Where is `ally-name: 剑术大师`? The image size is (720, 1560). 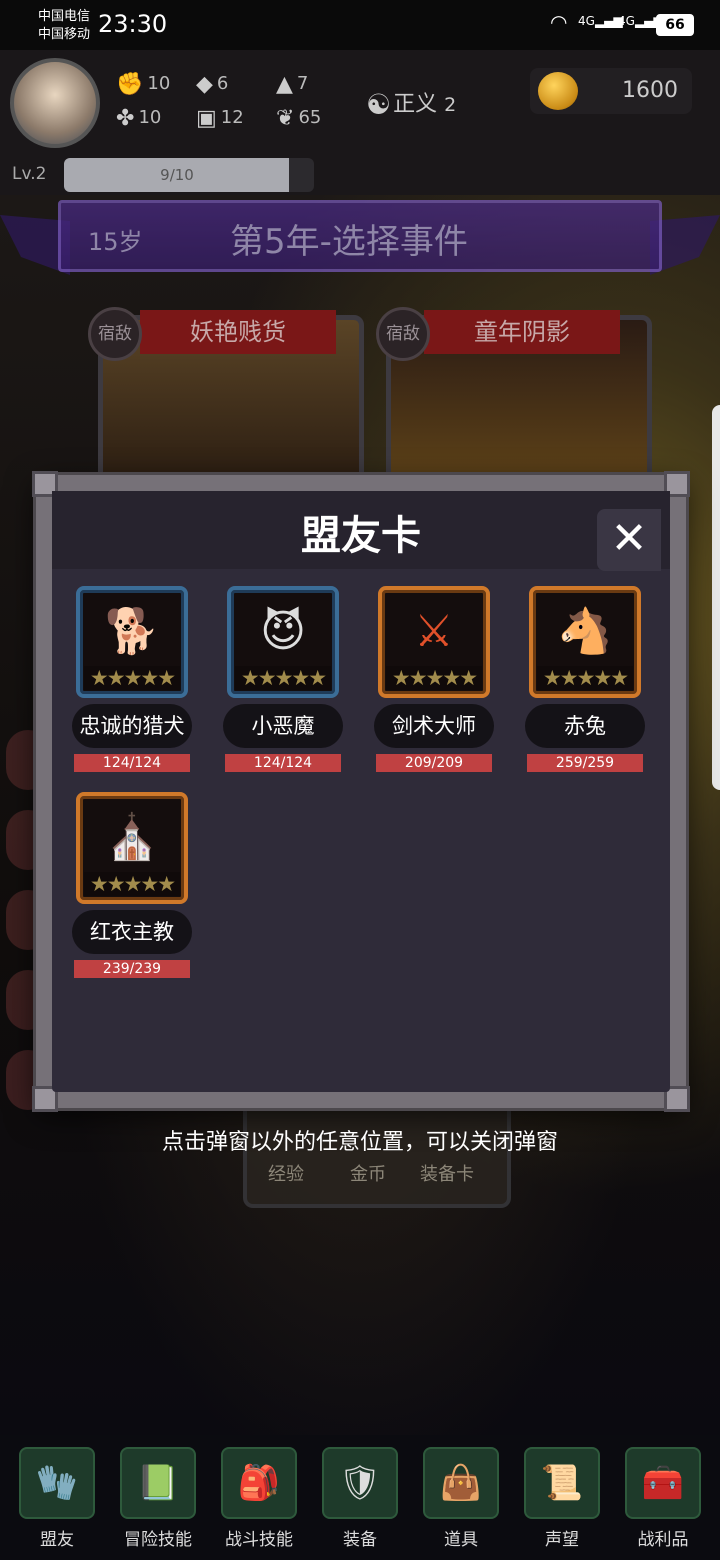
ally-name: 剑术大师 is located at coordinates (434, 726).